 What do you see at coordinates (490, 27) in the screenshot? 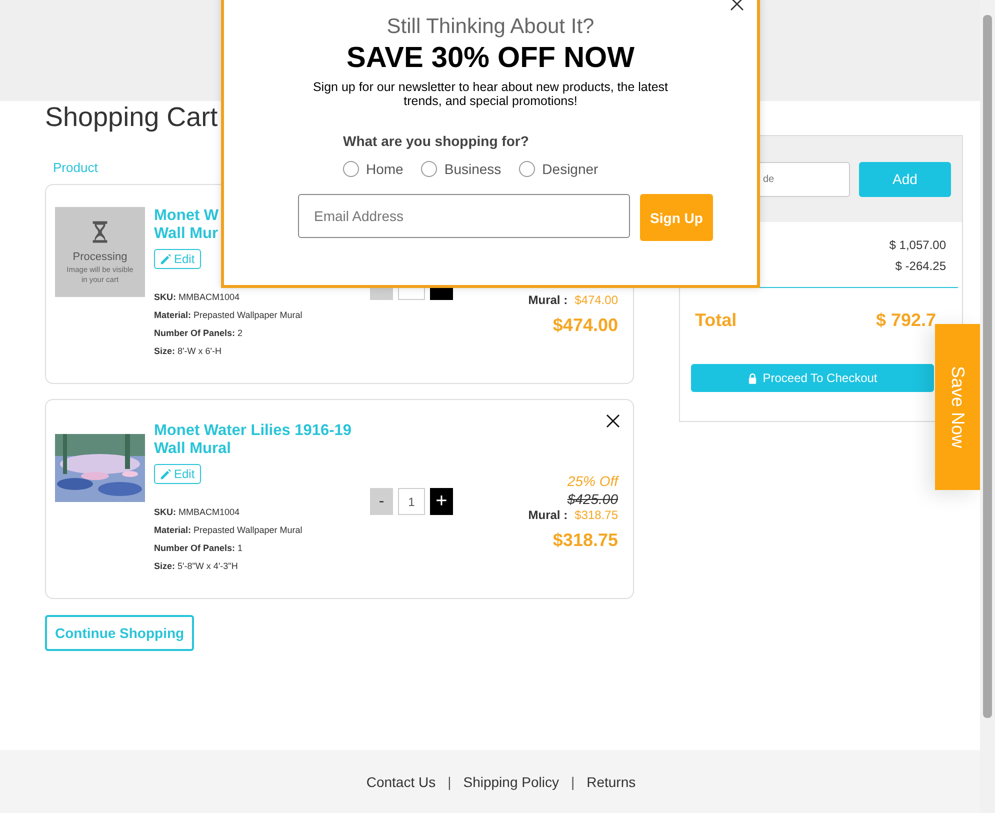
I see `popup-subtitle: Still Thinking About It?` at bounding box center [490, 27].